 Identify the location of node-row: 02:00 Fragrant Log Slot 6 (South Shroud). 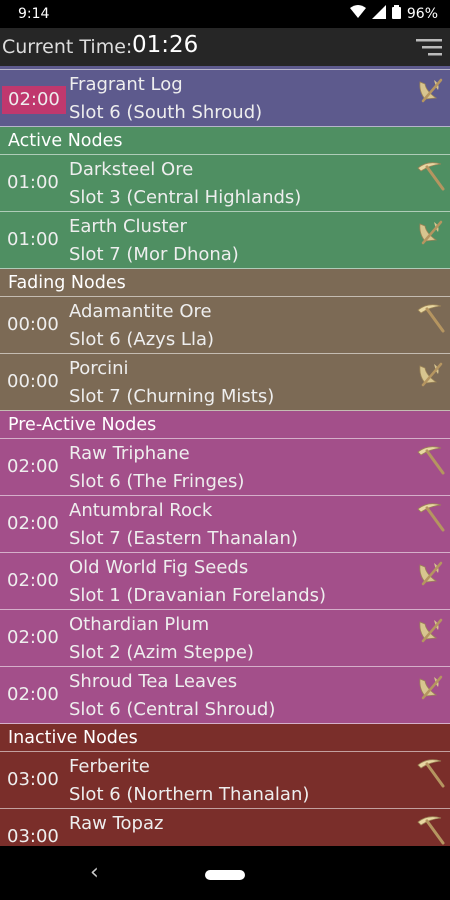
(225, 98).